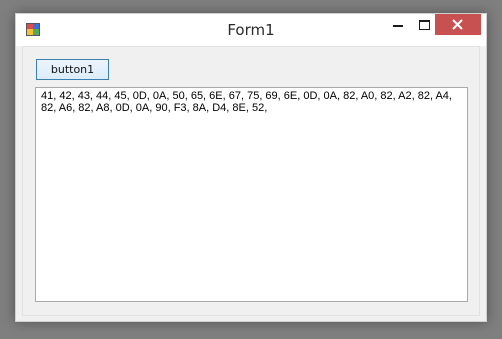 This screenshot has height=339, width=502. I want to click on button1: button1, so click(72, 69).